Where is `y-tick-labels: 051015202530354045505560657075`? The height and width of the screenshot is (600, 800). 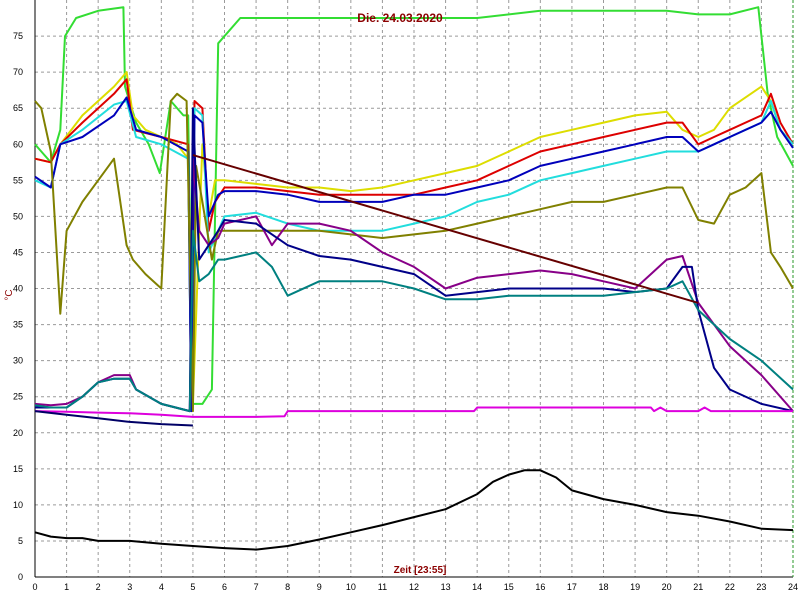 y-tick-labels: 051015202530354045505560657075 is located at coordinates (18, 306).